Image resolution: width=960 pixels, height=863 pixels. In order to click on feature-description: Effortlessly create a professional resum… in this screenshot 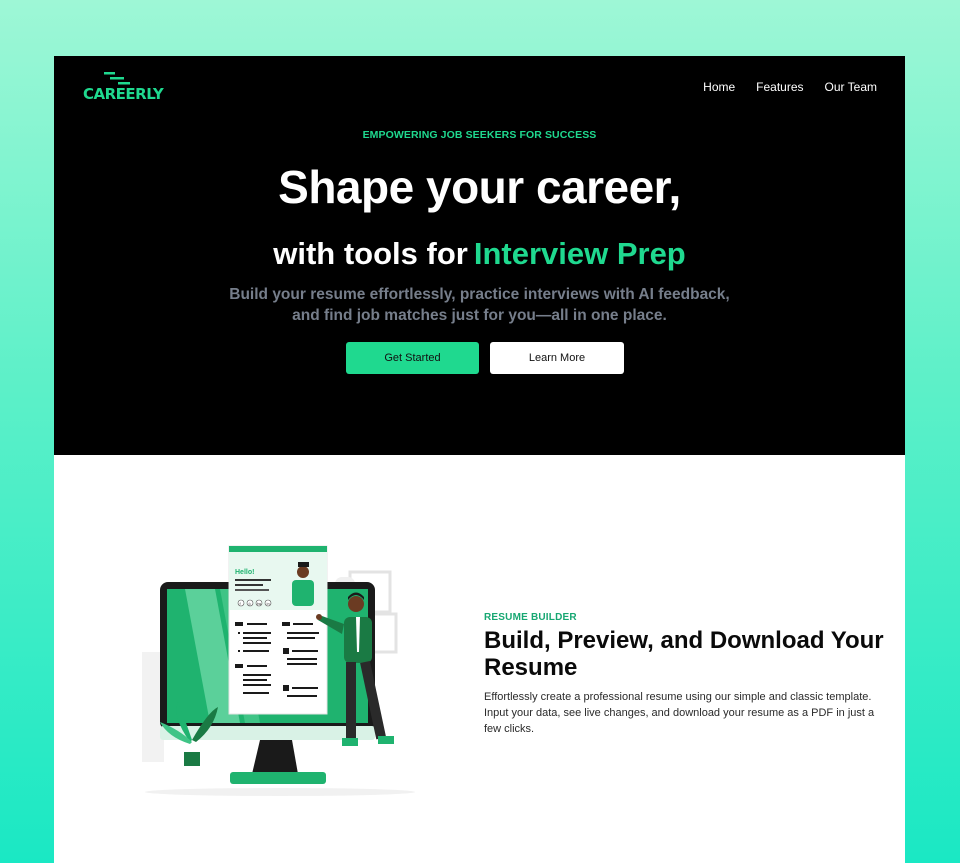, I will do `click(679, 713)`.